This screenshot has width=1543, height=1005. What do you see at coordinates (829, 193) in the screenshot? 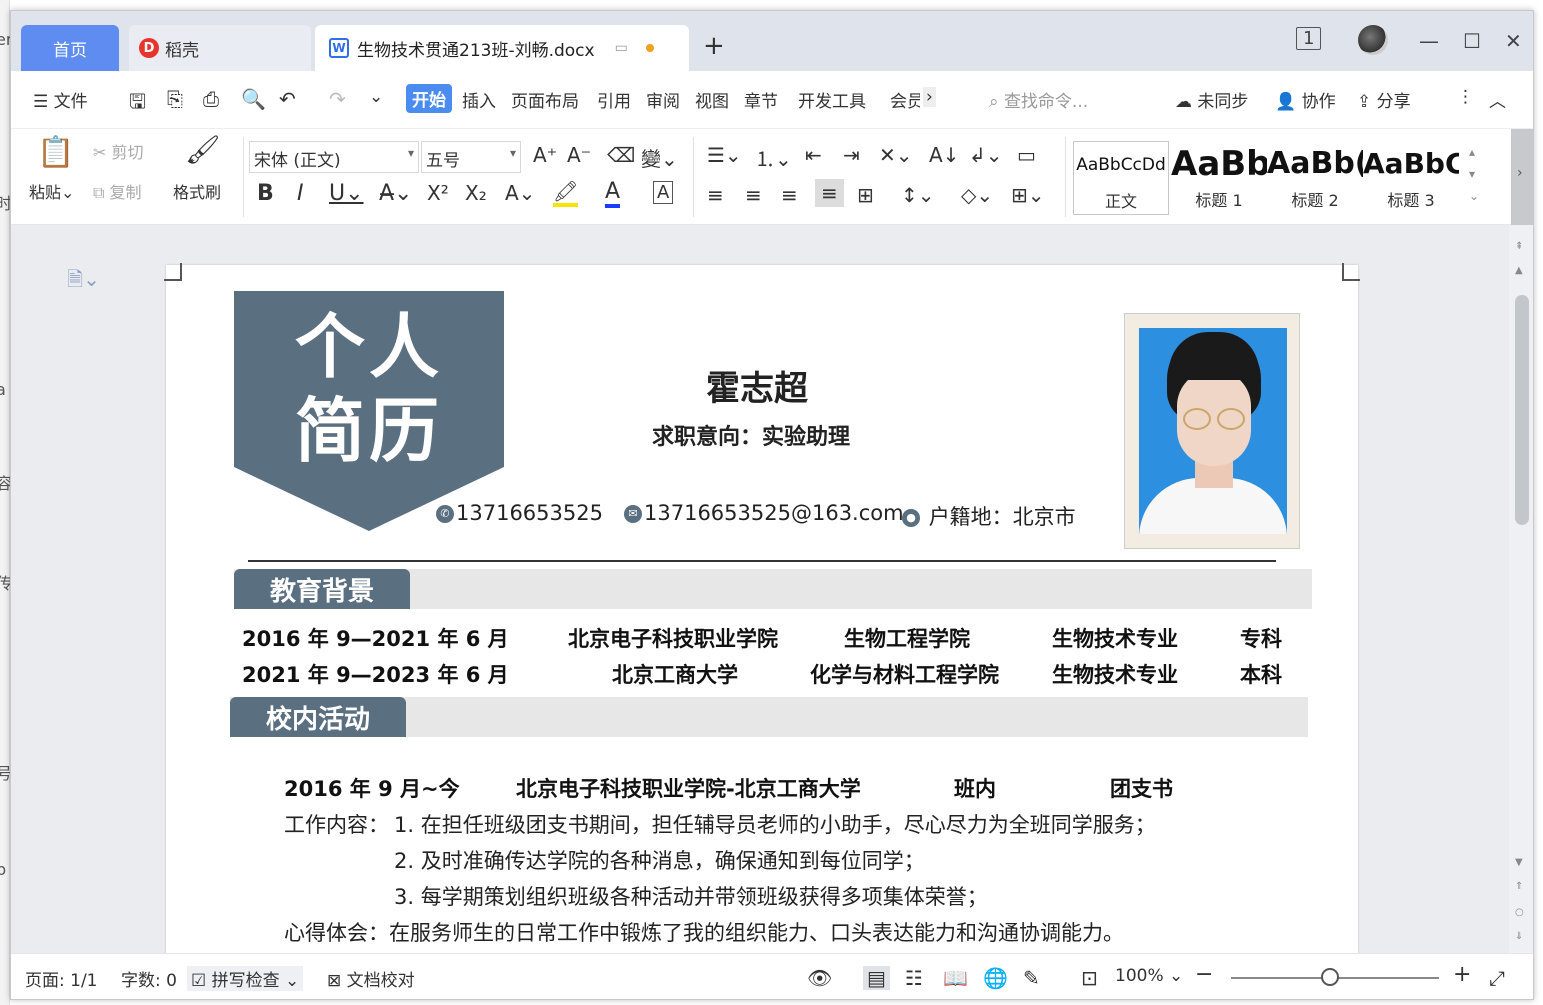
I see `justify-icon: ≡` at bounding box center [829, 193].